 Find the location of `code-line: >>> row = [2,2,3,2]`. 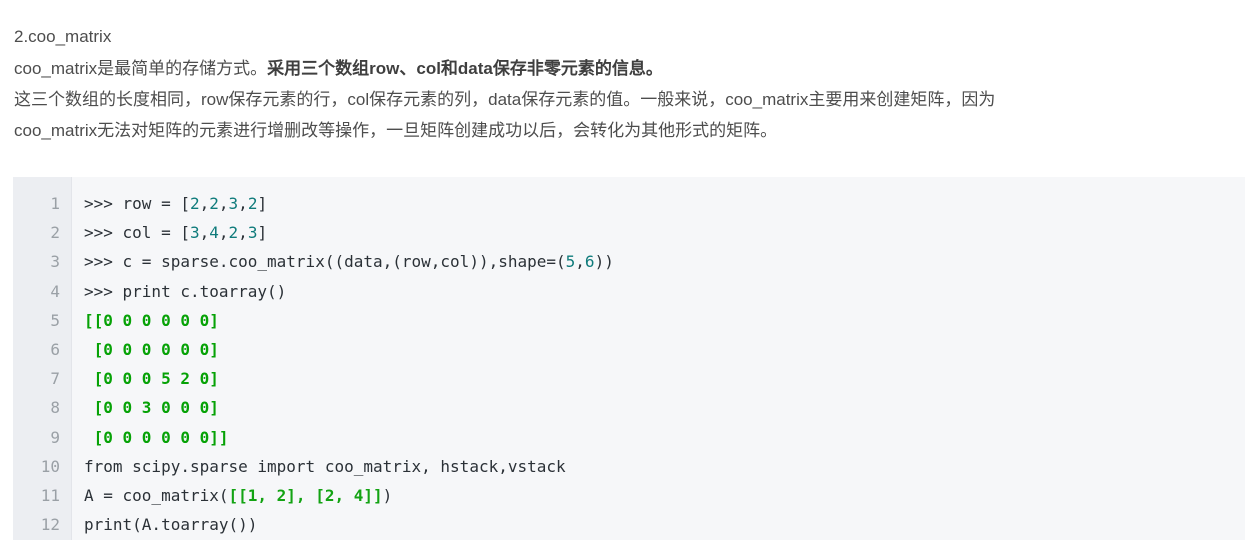

code-line: >>> row = [2,2,3,2] is located at coordinates (664, 203).